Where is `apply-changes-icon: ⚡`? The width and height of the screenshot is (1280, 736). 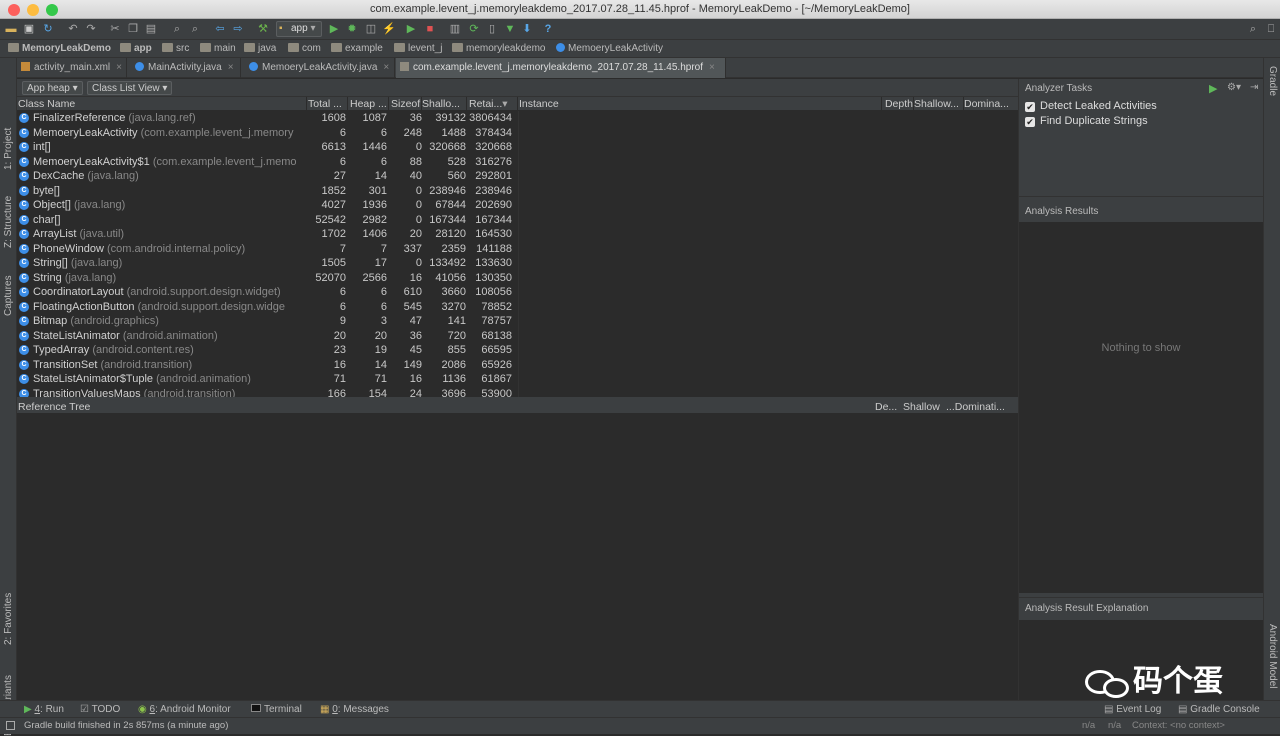 apply-changes-icon: ⚡ is located at coordinates (389, 29).